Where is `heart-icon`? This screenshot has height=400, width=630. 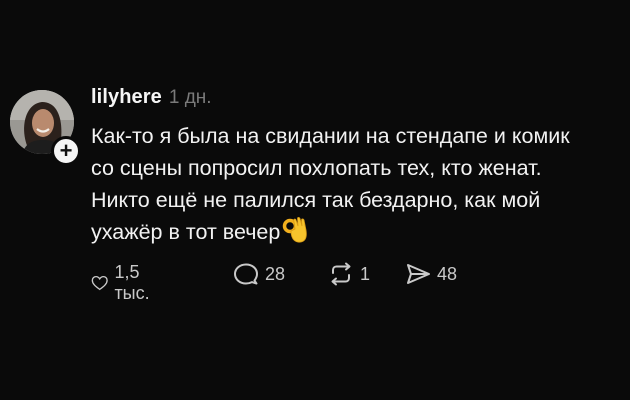
heart-icon is located at coordinates (99, 283).